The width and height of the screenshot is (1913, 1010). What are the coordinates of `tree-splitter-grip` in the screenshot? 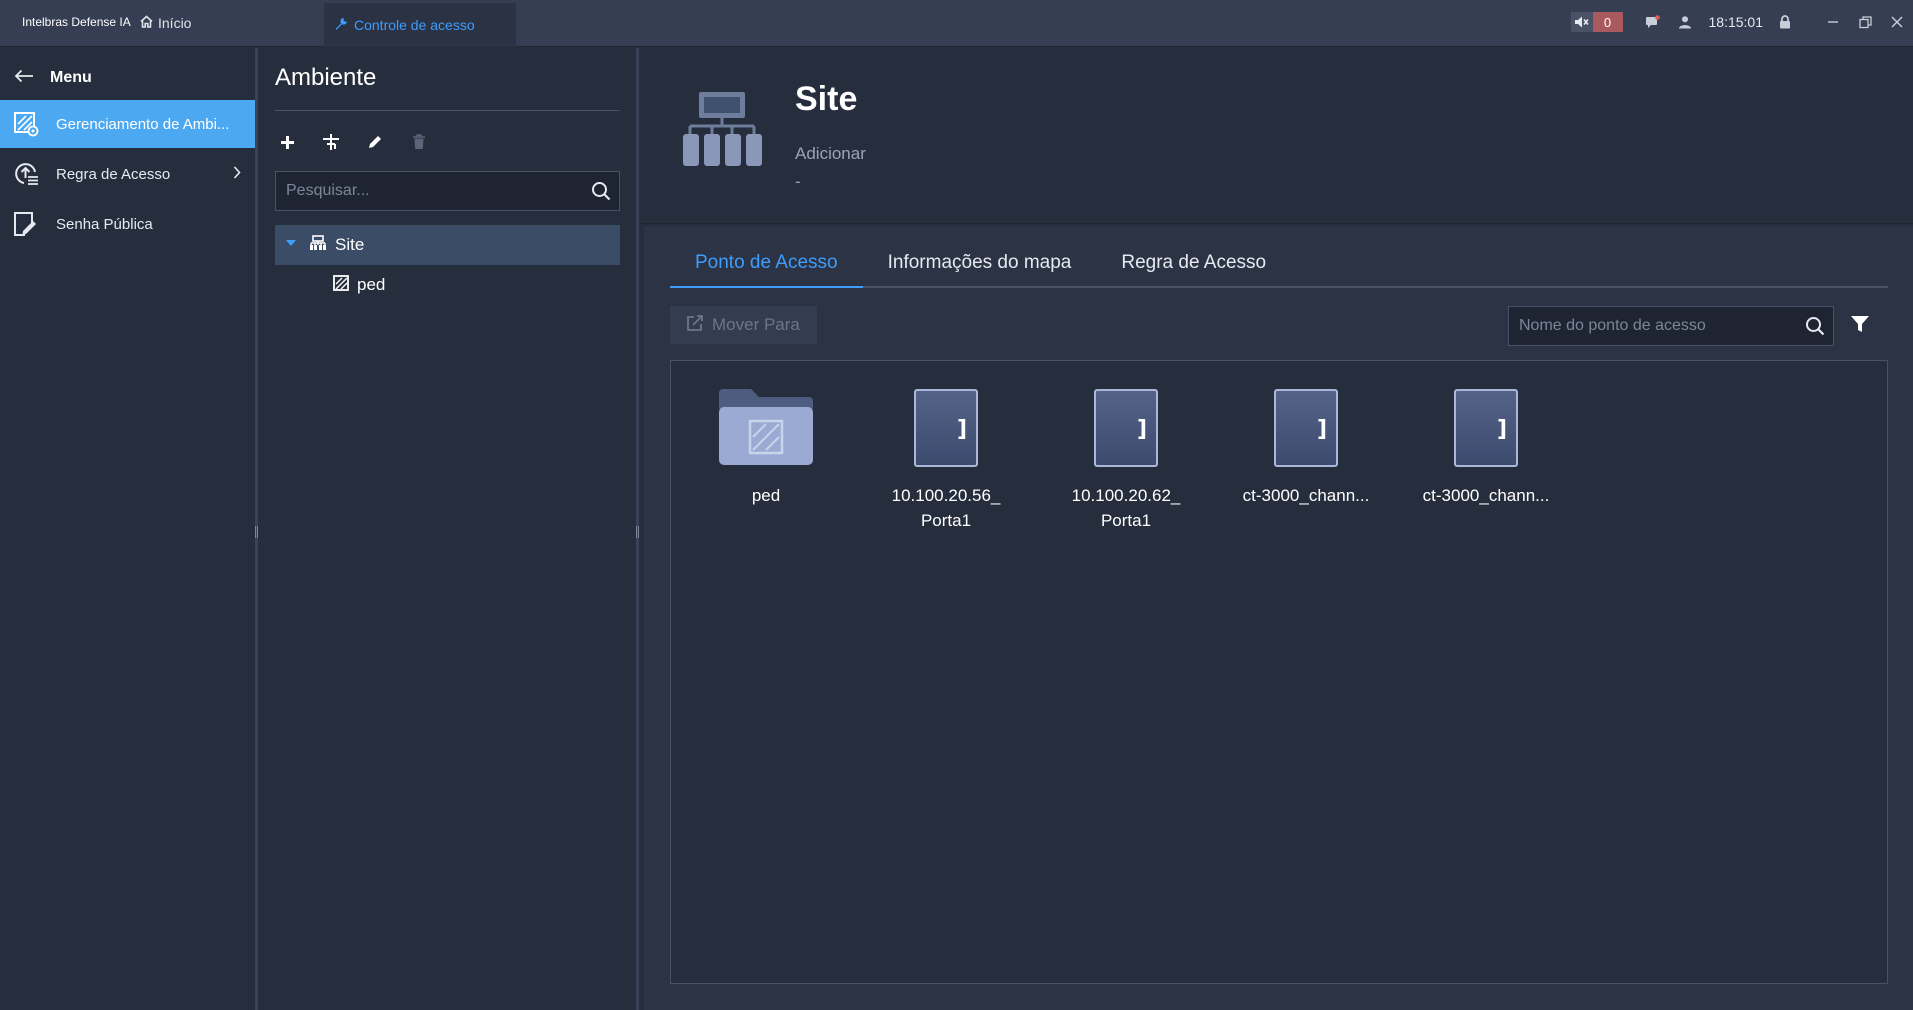 It's located at (637, 532).